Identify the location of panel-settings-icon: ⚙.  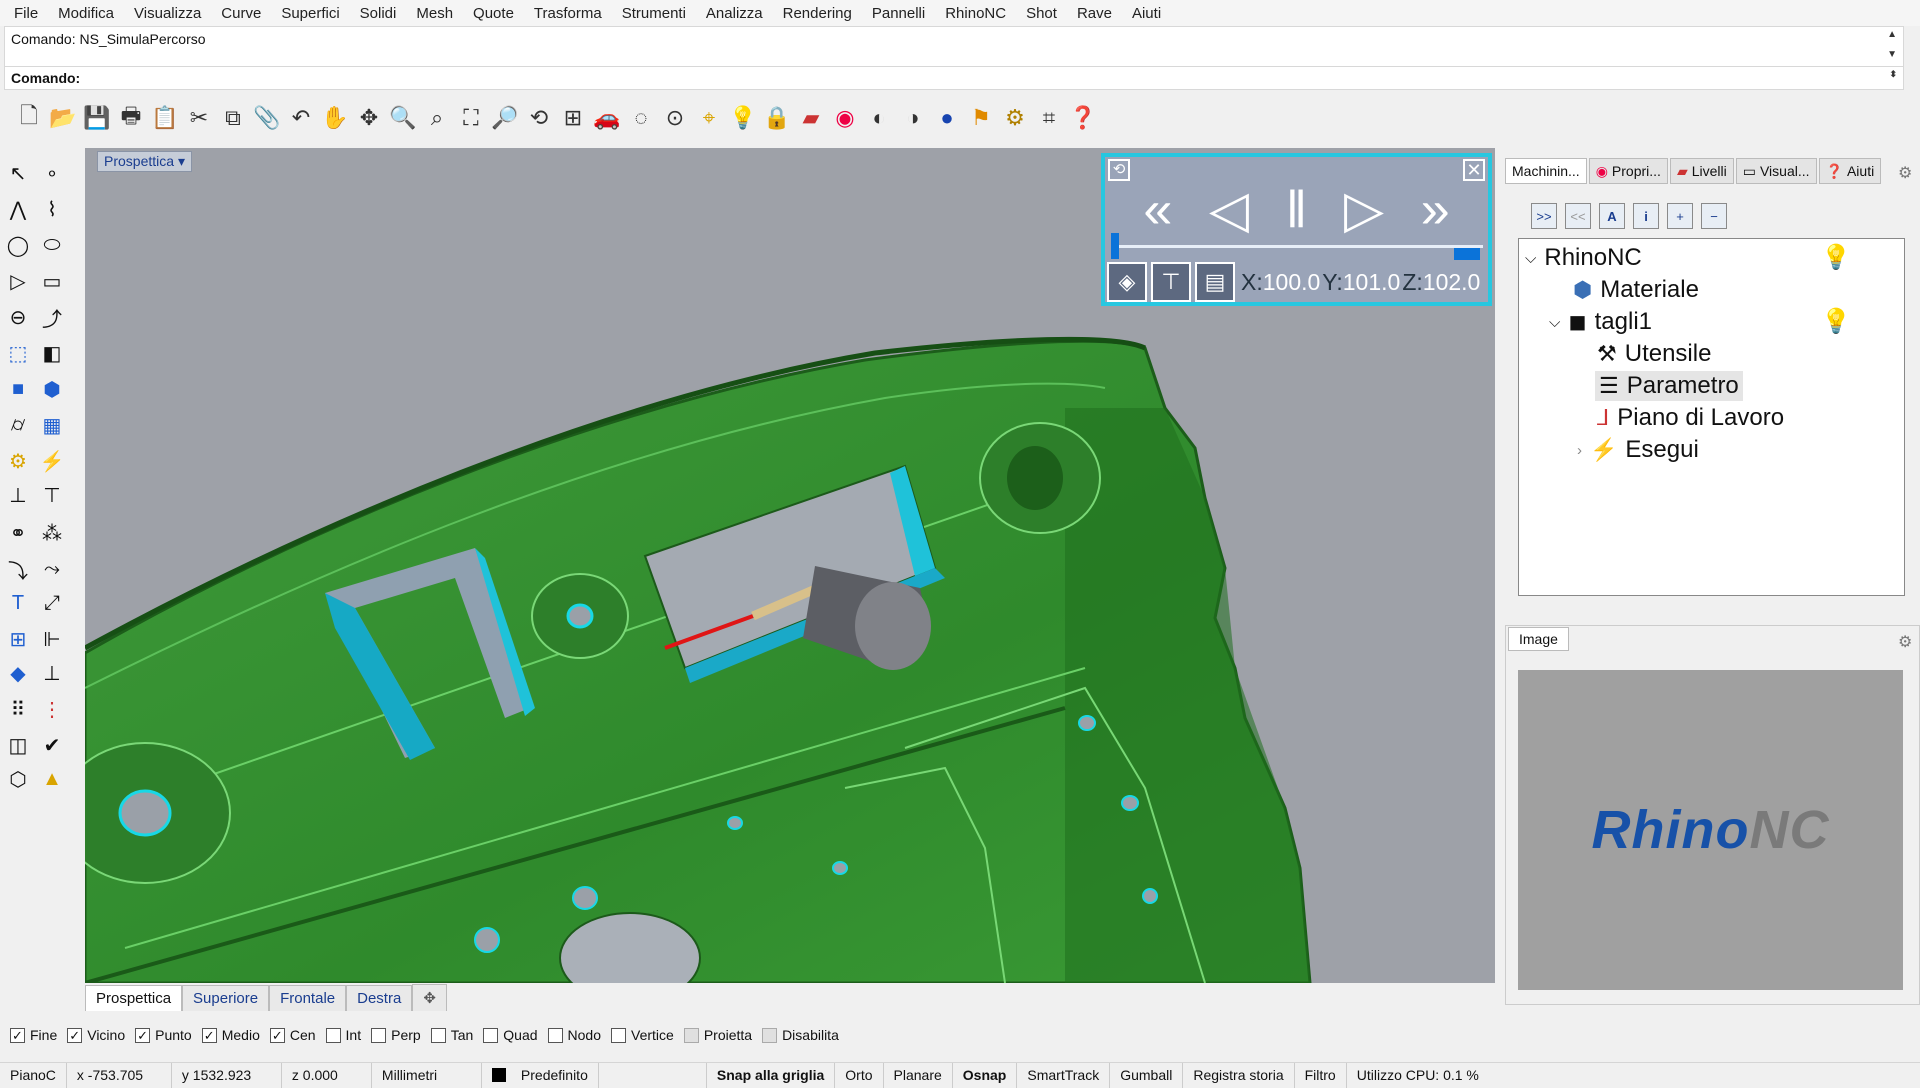
(1905, 173).